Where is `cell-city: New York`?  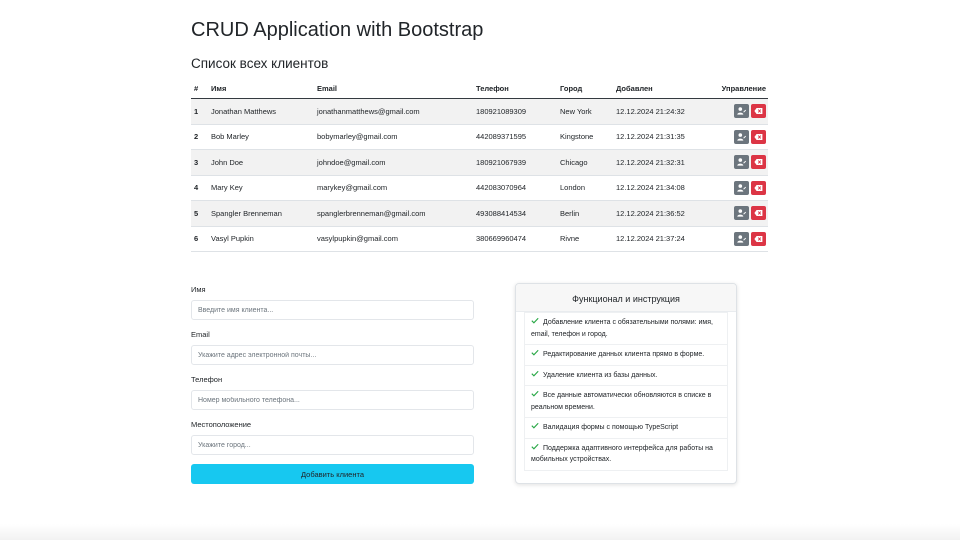
cell-city: New York is located at coordinates (585, 111).